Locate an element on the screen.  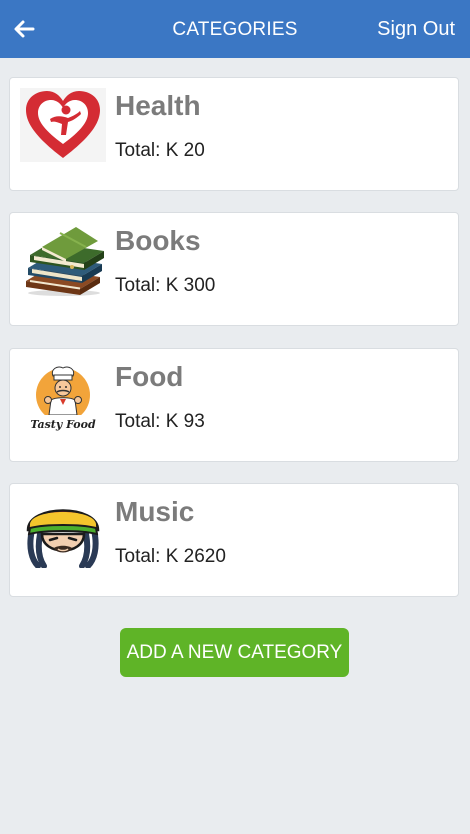
category-total: Total: K 300 is located at coordinates (165, 285).